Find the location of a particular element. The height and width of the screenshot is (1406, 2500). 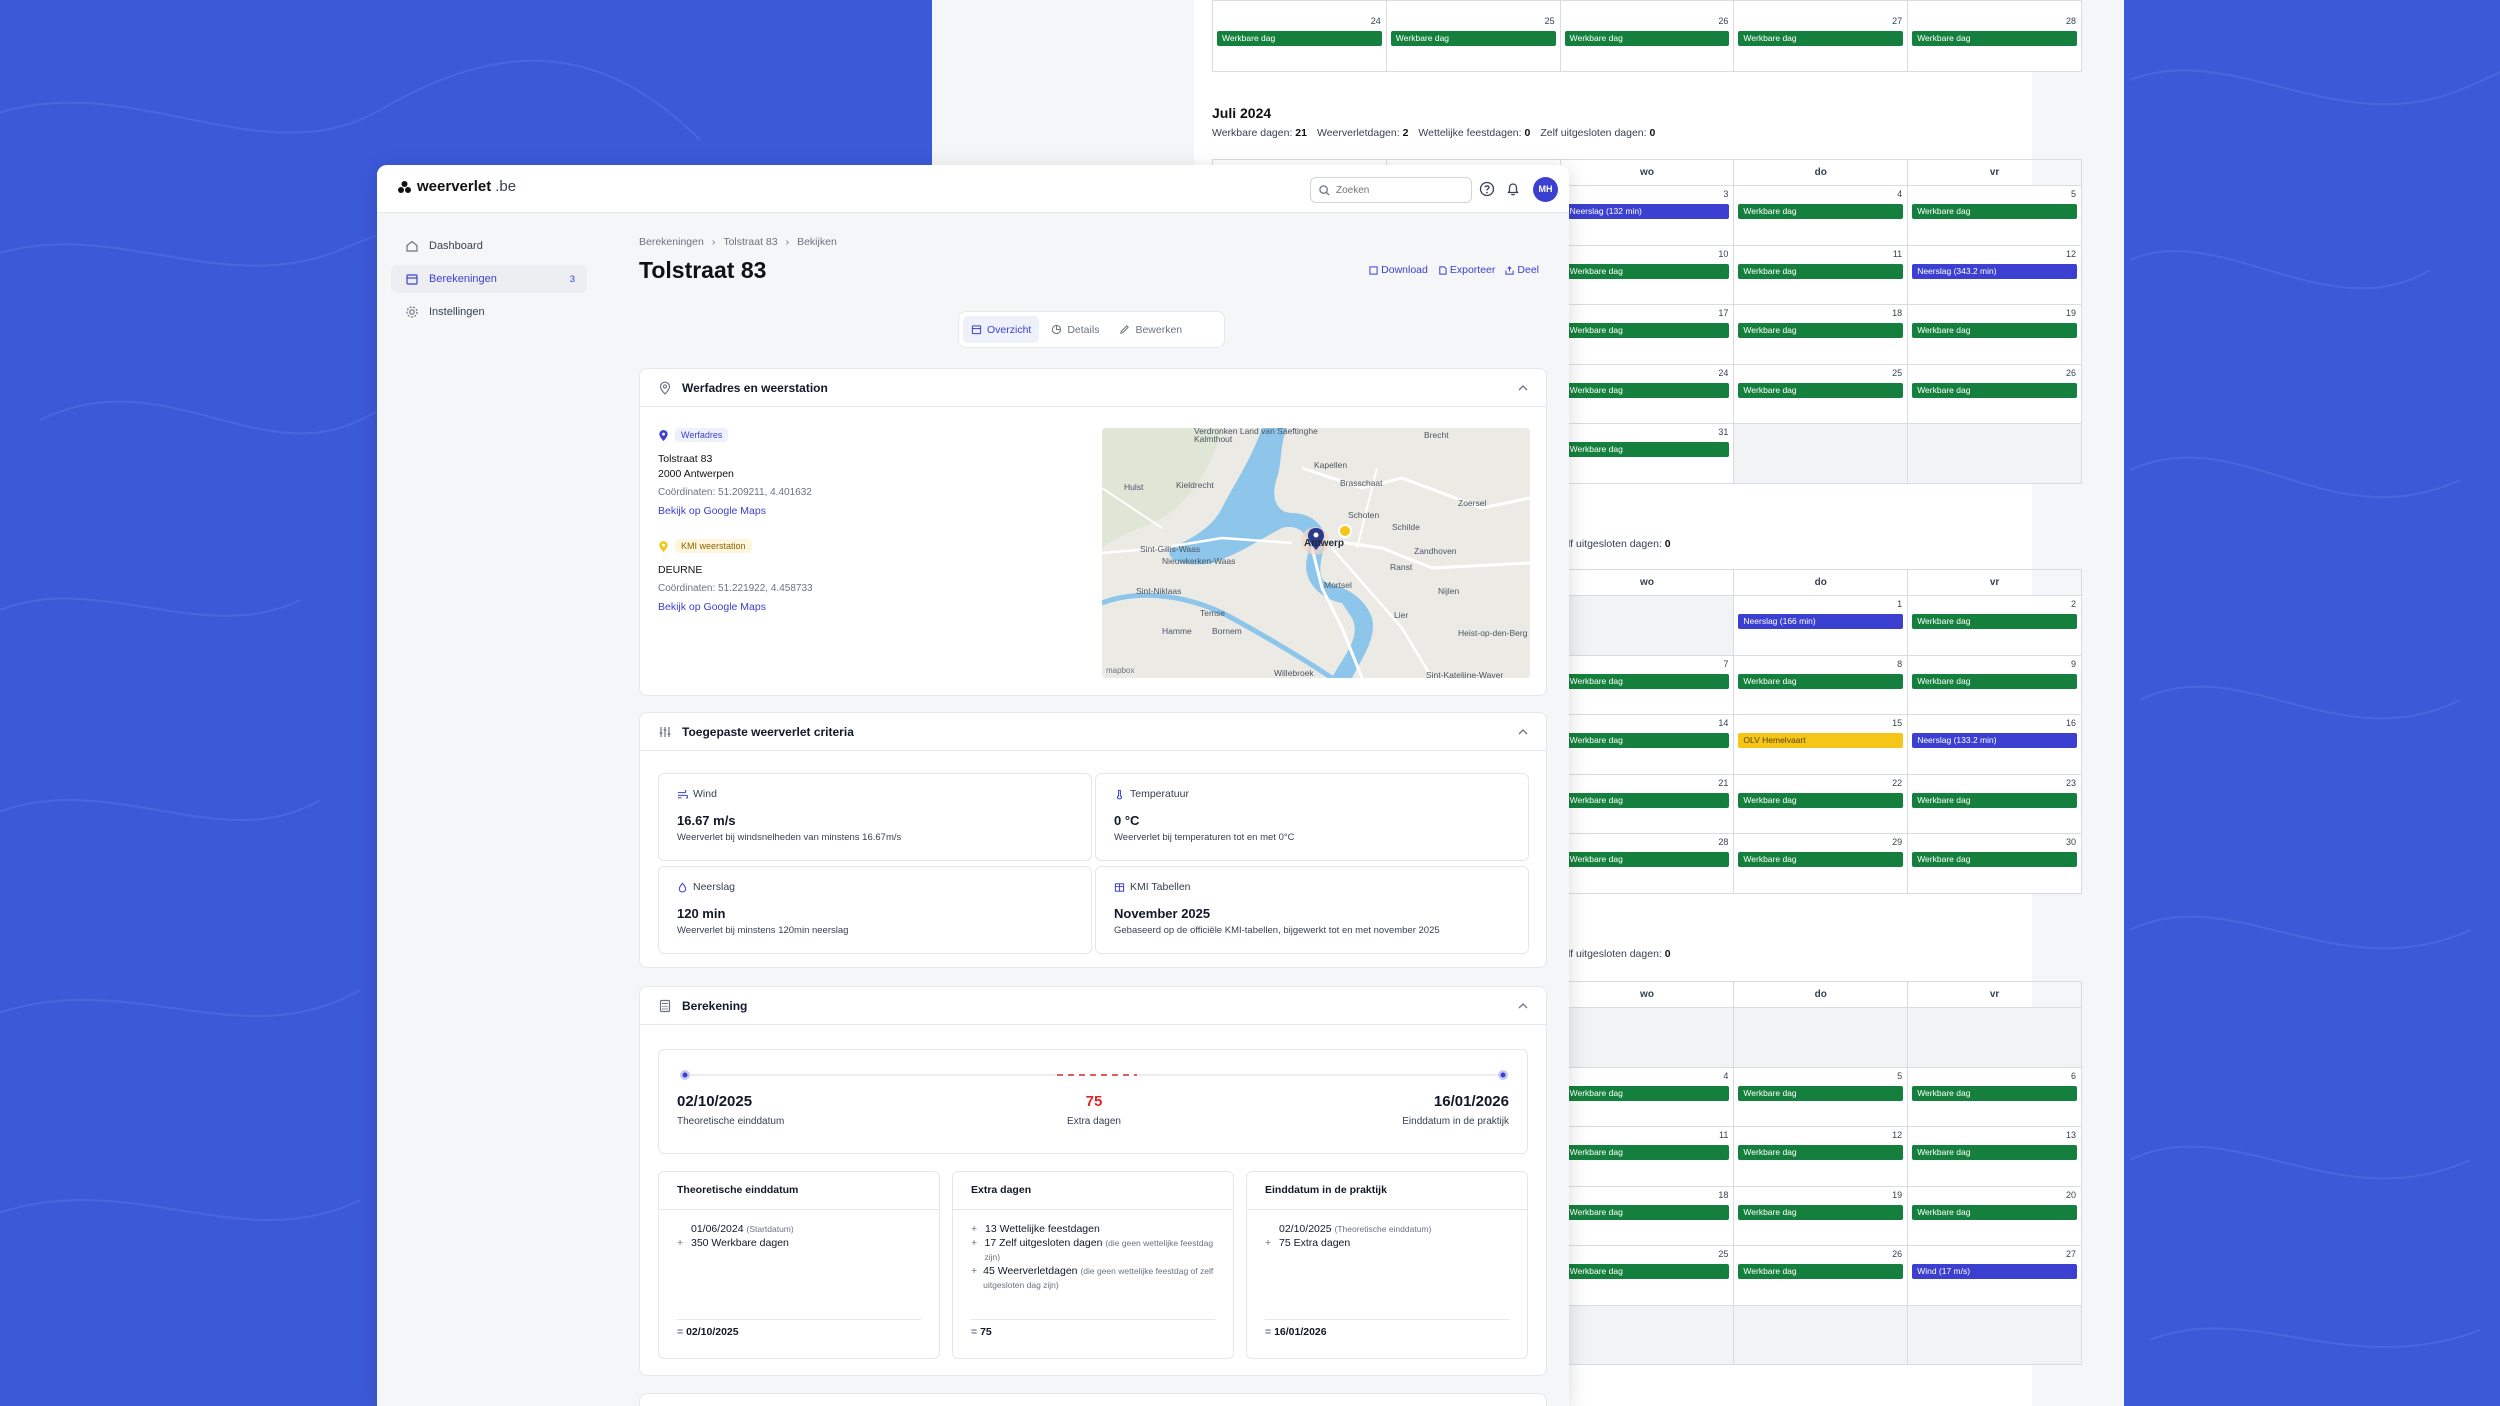

calendar-day-cell: 23 Werkbare dag is located at coordinates (1995, 804).